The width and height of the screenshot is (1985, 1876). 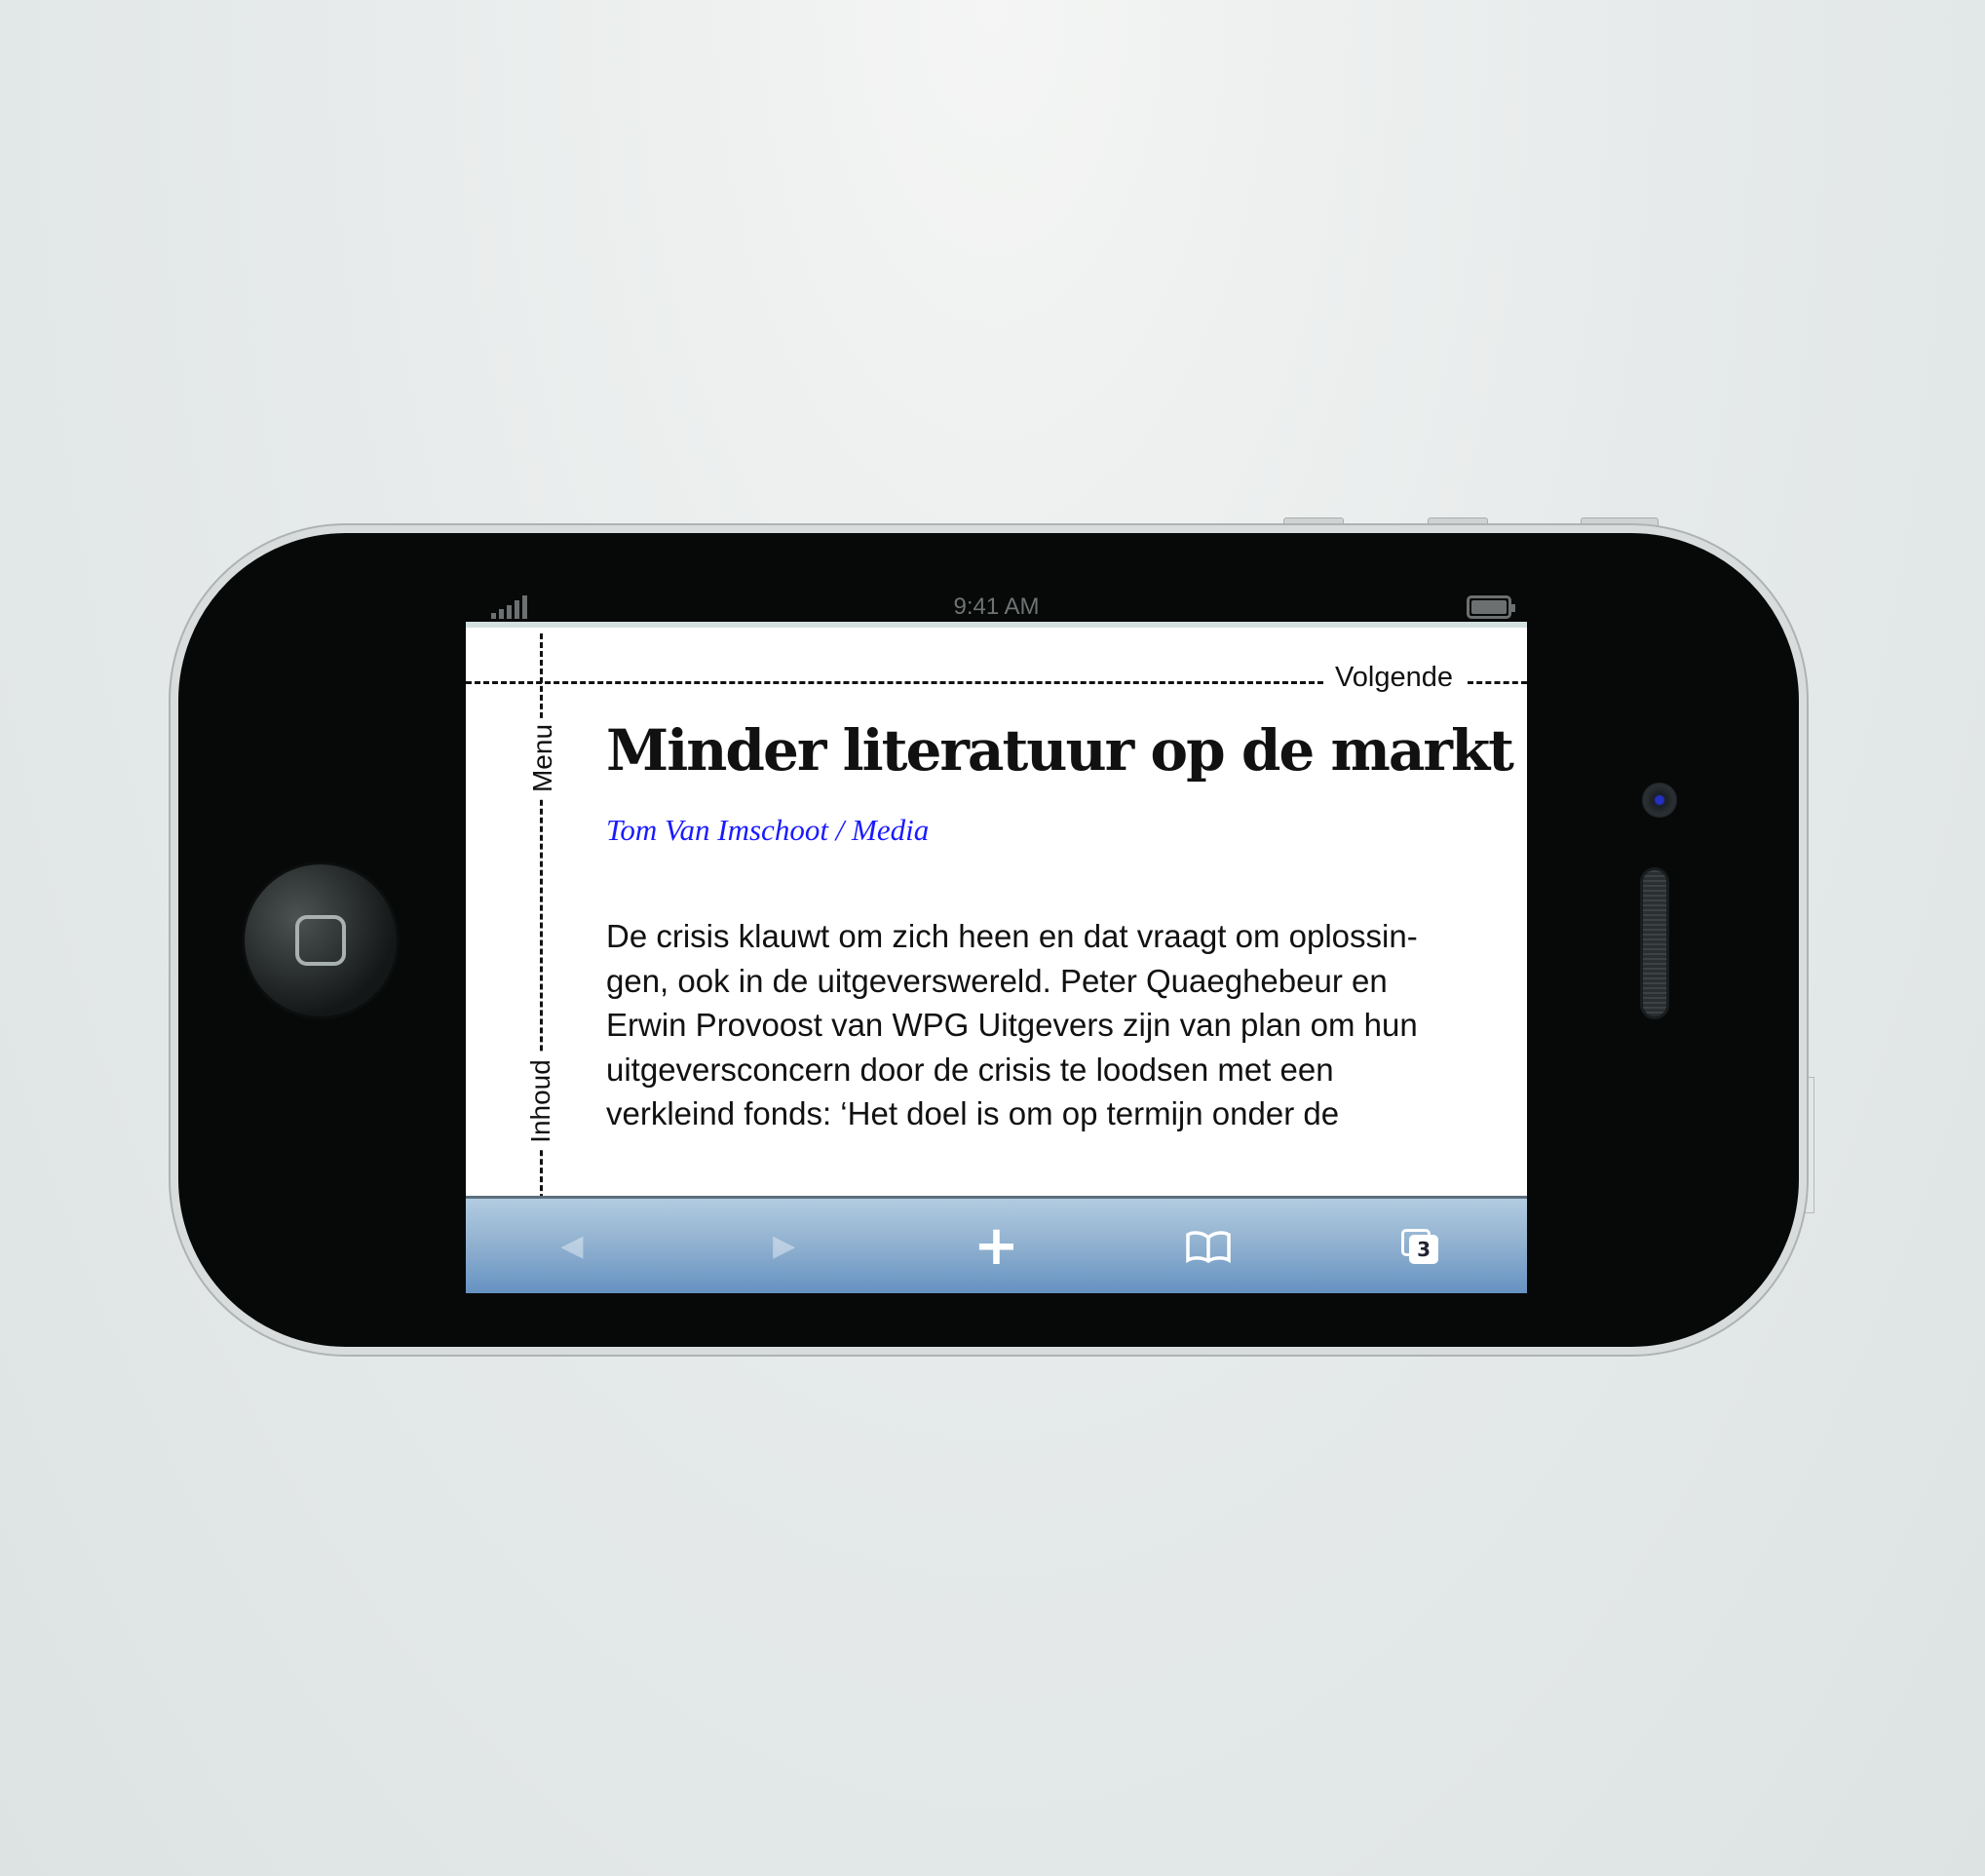 I want to click on tabs-icon: 3, so click(x=1420, y=1246).